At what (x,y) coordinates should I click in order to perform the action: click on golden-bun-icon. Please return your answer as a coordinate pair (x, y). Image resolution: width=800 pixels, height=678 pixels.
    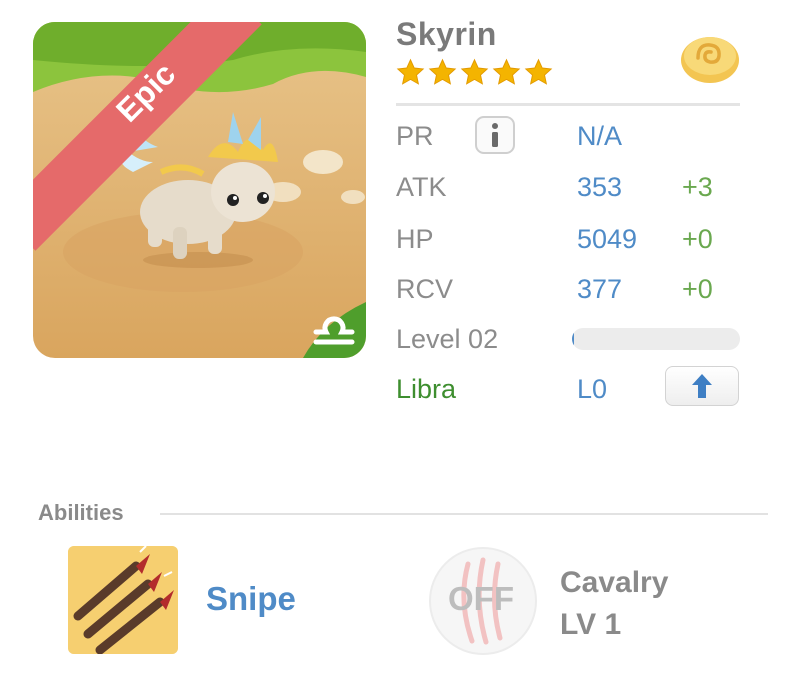
    Looking at the image, I should click on (710, 60).